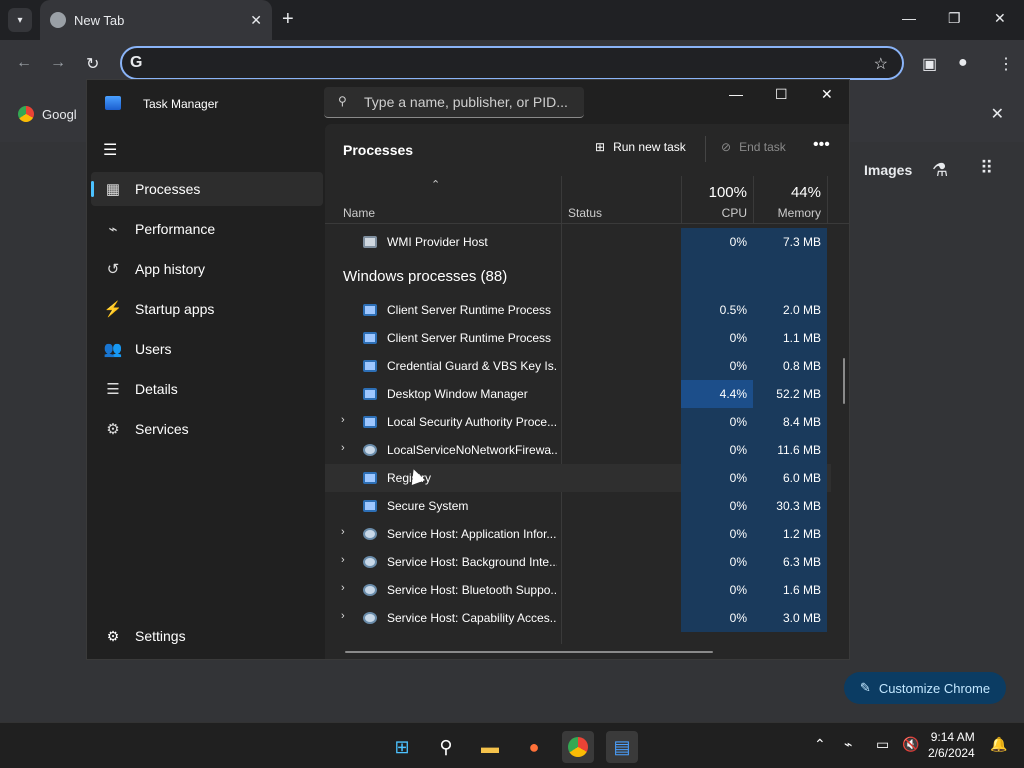 The image size is (1024, 768). What do you see at coordinates (20, 20) in the screenshot?
I see `tab-search-button: ▾` at bounding box center [20, 20].